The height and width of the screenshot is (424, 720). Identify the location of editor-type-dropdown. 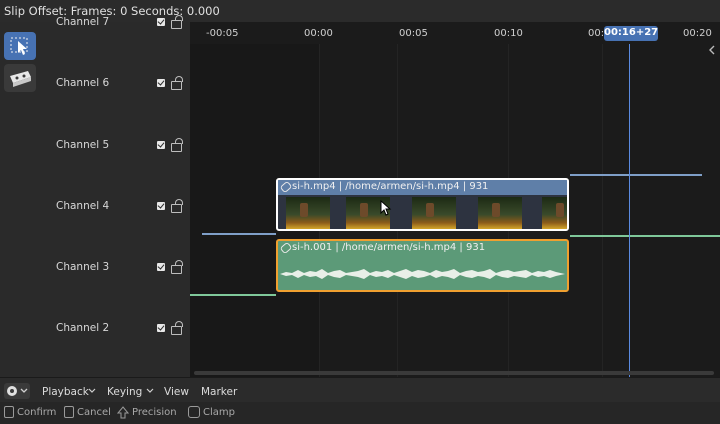
(17, 391).